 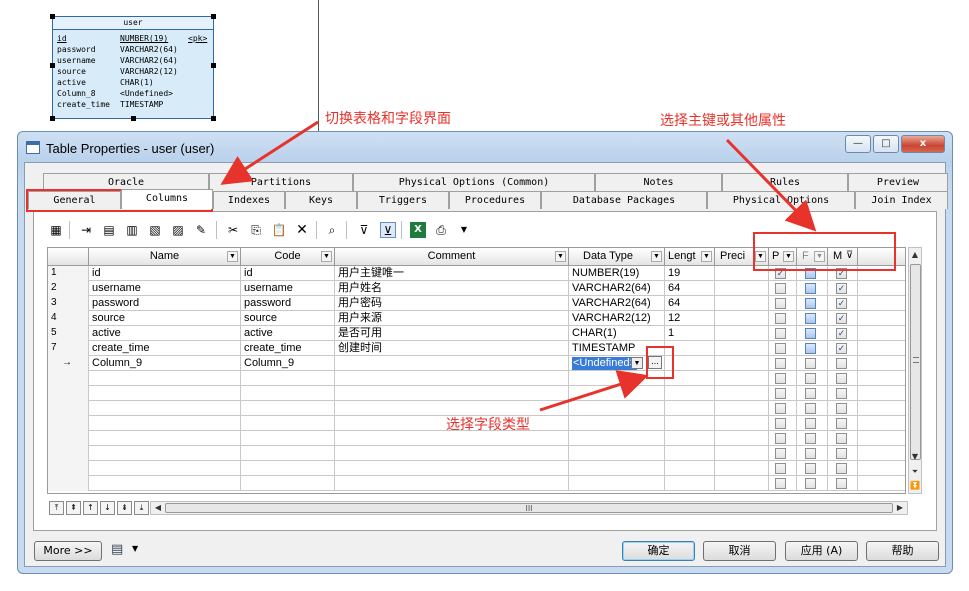 I want to click on arrow-to-type, so click(x=594, y=391).